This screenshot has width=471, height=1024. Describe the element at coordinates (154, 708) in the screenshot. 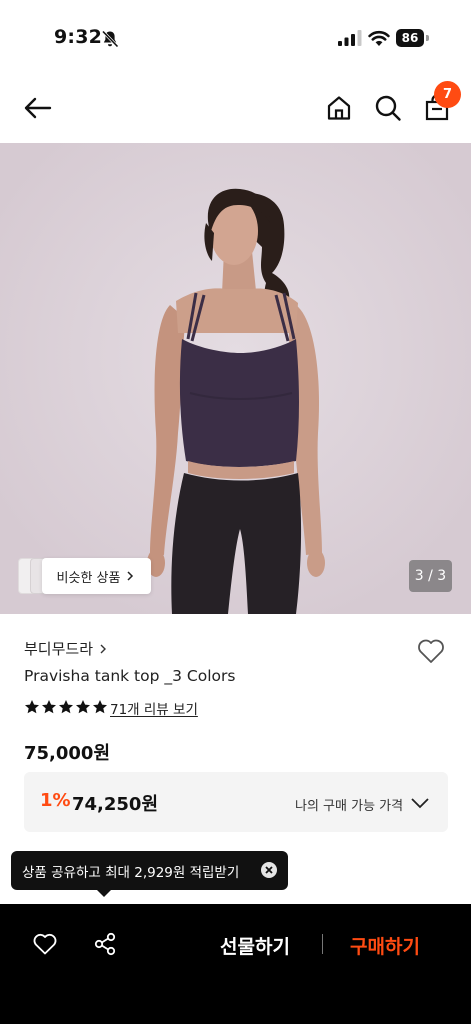

I see `review-link: 71개 리뷰 보기` at that location.